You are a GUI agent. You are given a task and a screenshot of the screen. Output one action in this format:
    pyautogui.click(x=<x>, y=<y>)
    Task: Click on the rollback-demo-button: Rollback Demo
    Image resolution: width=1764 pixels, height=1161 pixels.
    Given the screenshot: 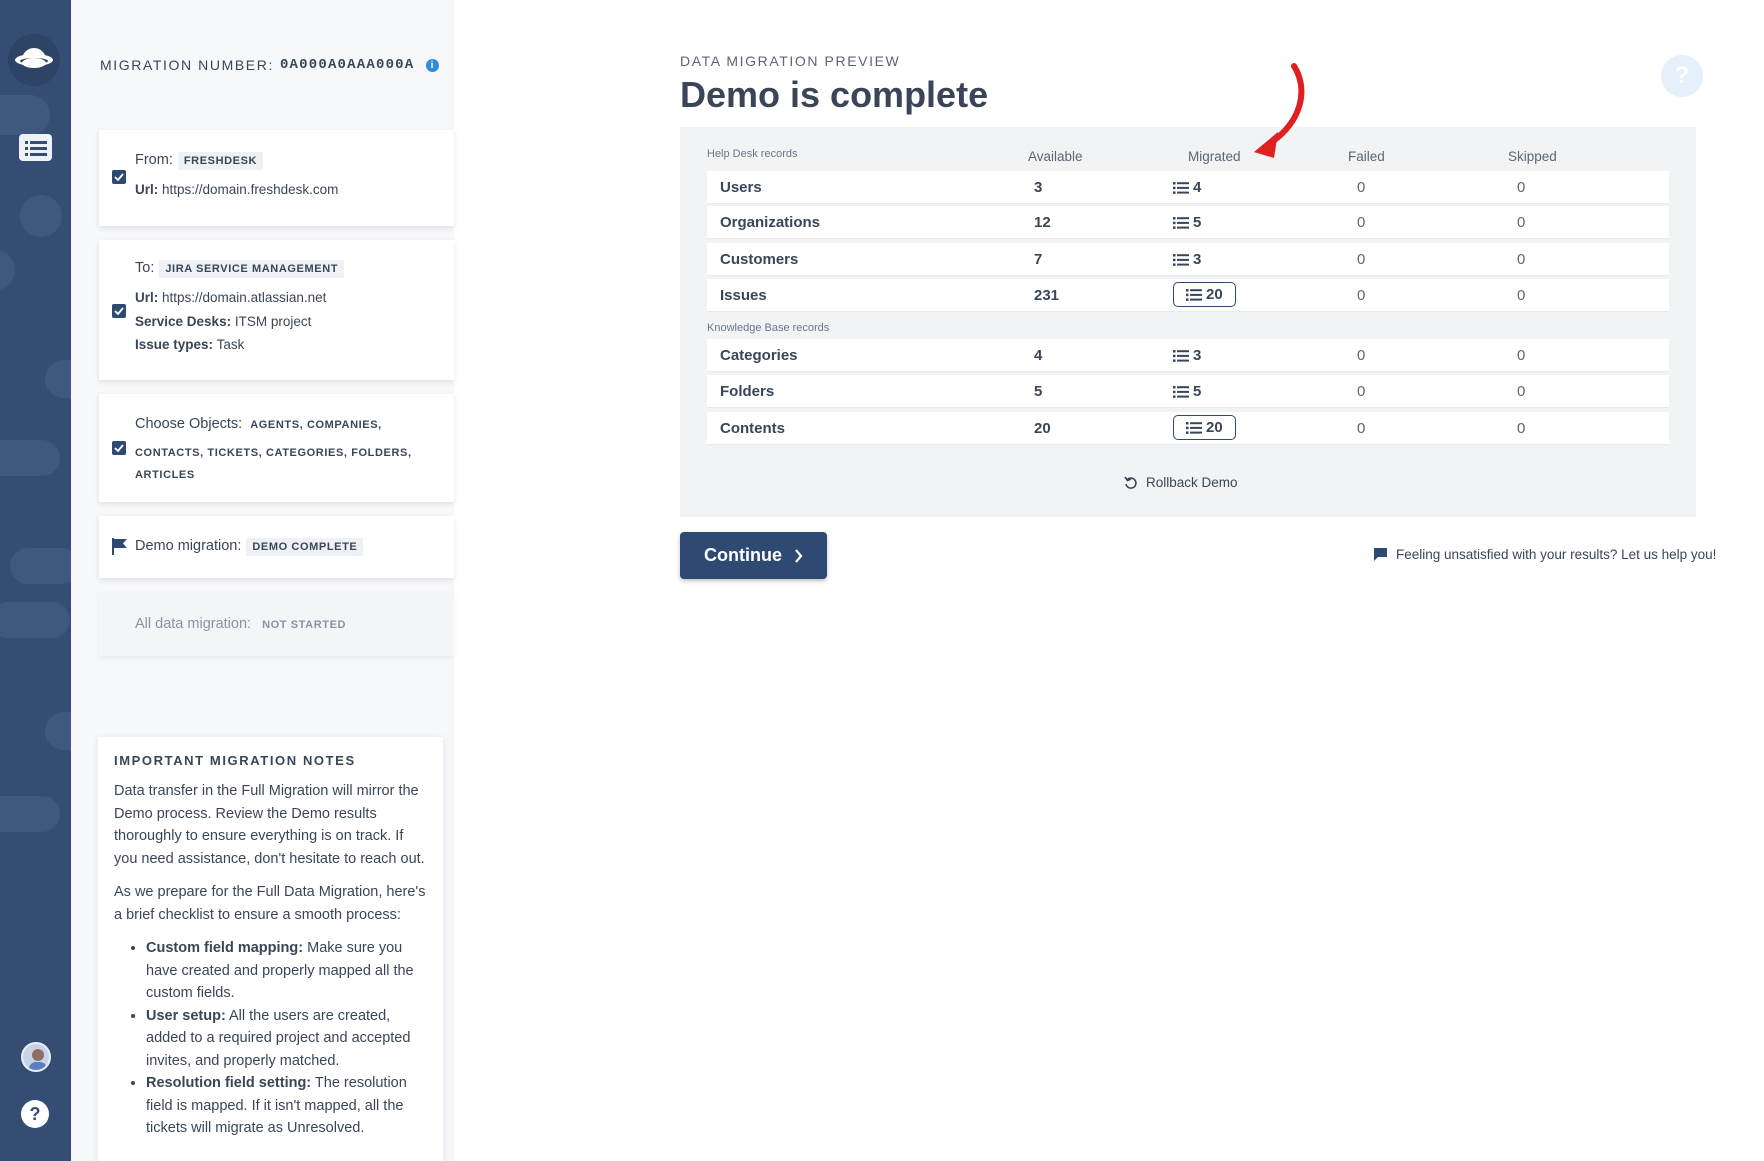 What is the action you would take?
    pyautogui.click(x=1181, y=482)
    